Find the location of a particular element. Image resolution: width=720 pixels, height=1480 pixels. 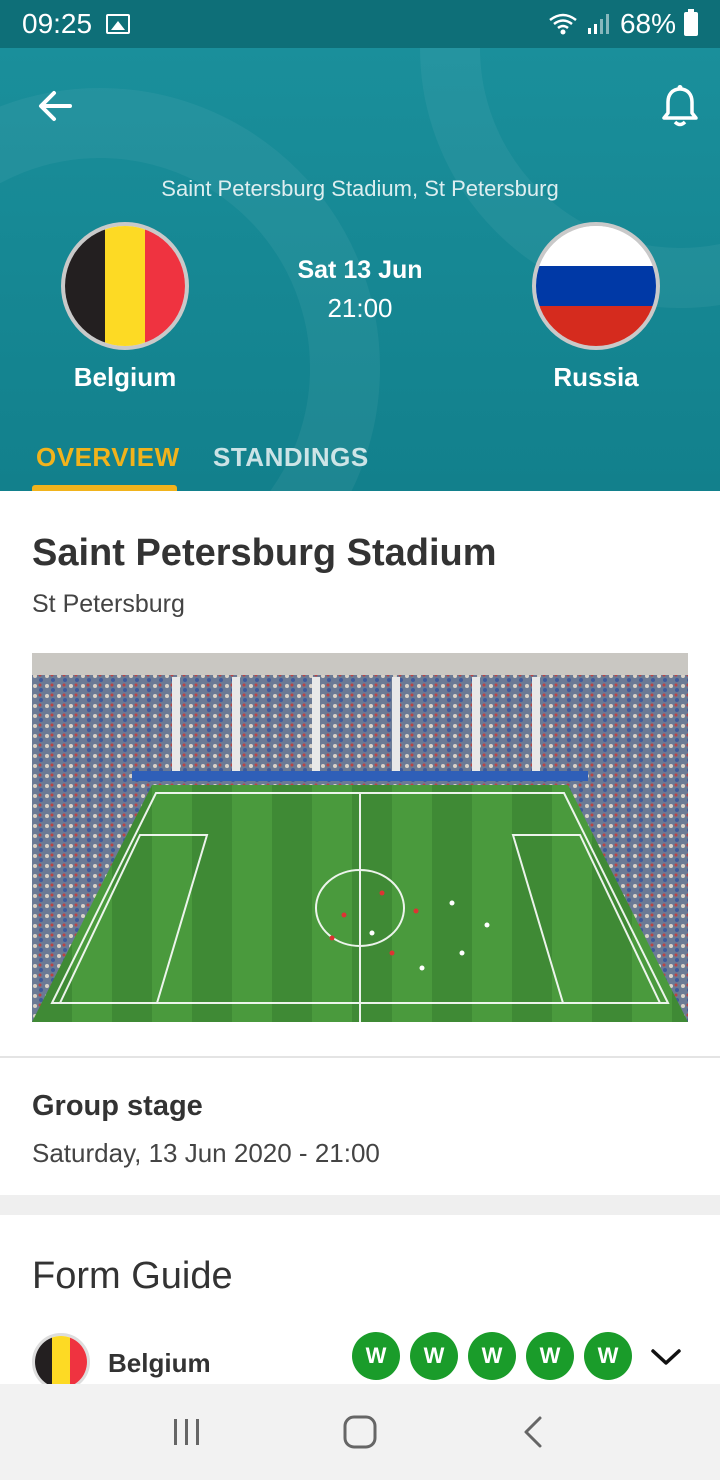

bell-icon is located at coordinates (680, 106).